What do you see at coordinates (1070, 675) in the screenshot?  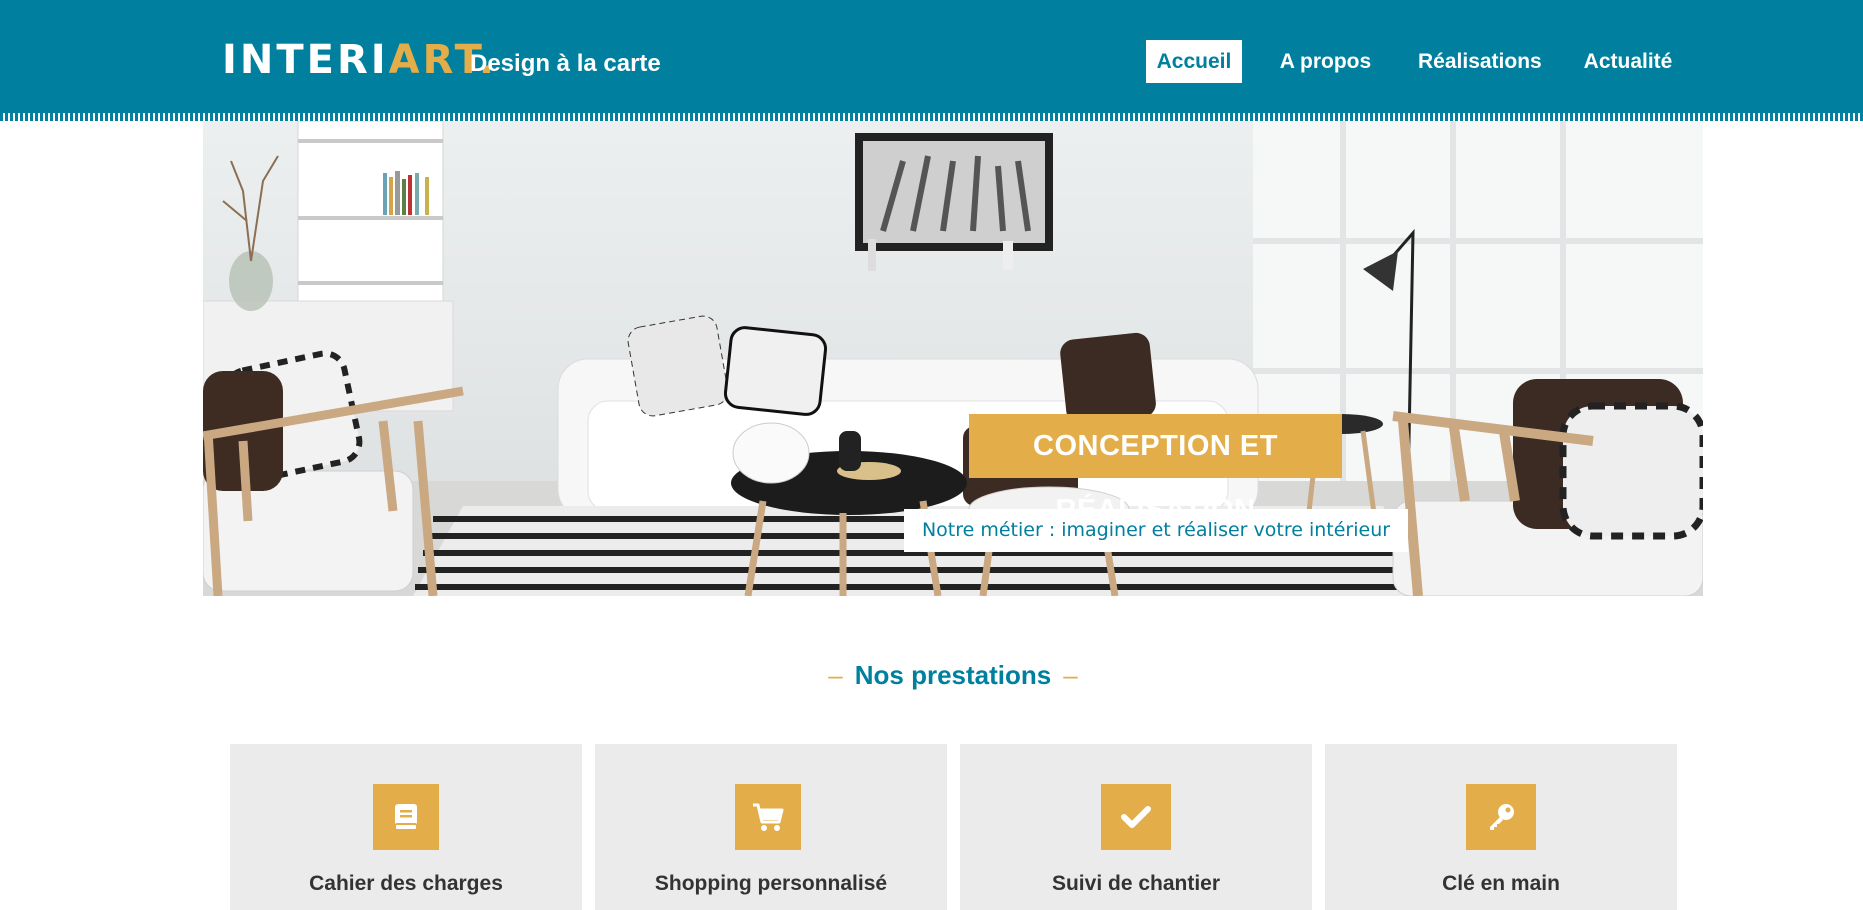 I see `title-dash-right: –` at bounding box center [1070, 675].